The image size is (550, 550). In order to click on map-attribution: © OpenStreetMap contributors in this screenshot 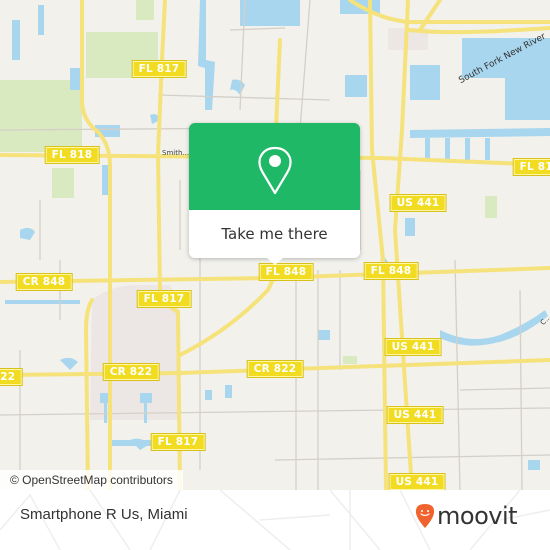, I will do `click(91, 480)`.